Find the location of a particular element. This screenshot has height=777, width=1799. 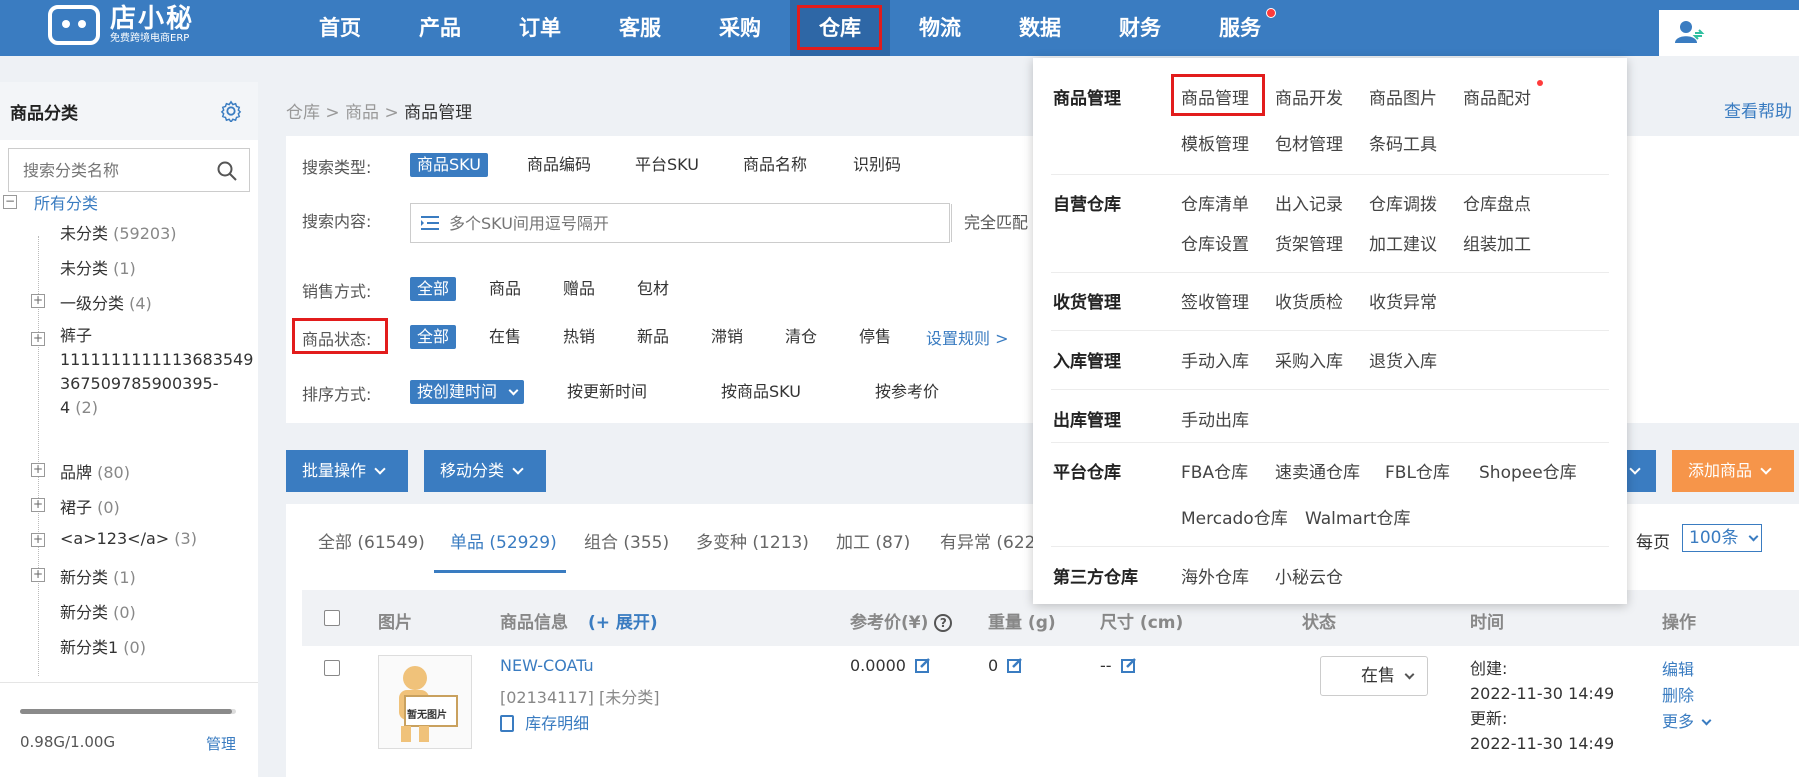

menu-item-purchase-inbound: 采购入库 is located at coordinates (1309, 359).